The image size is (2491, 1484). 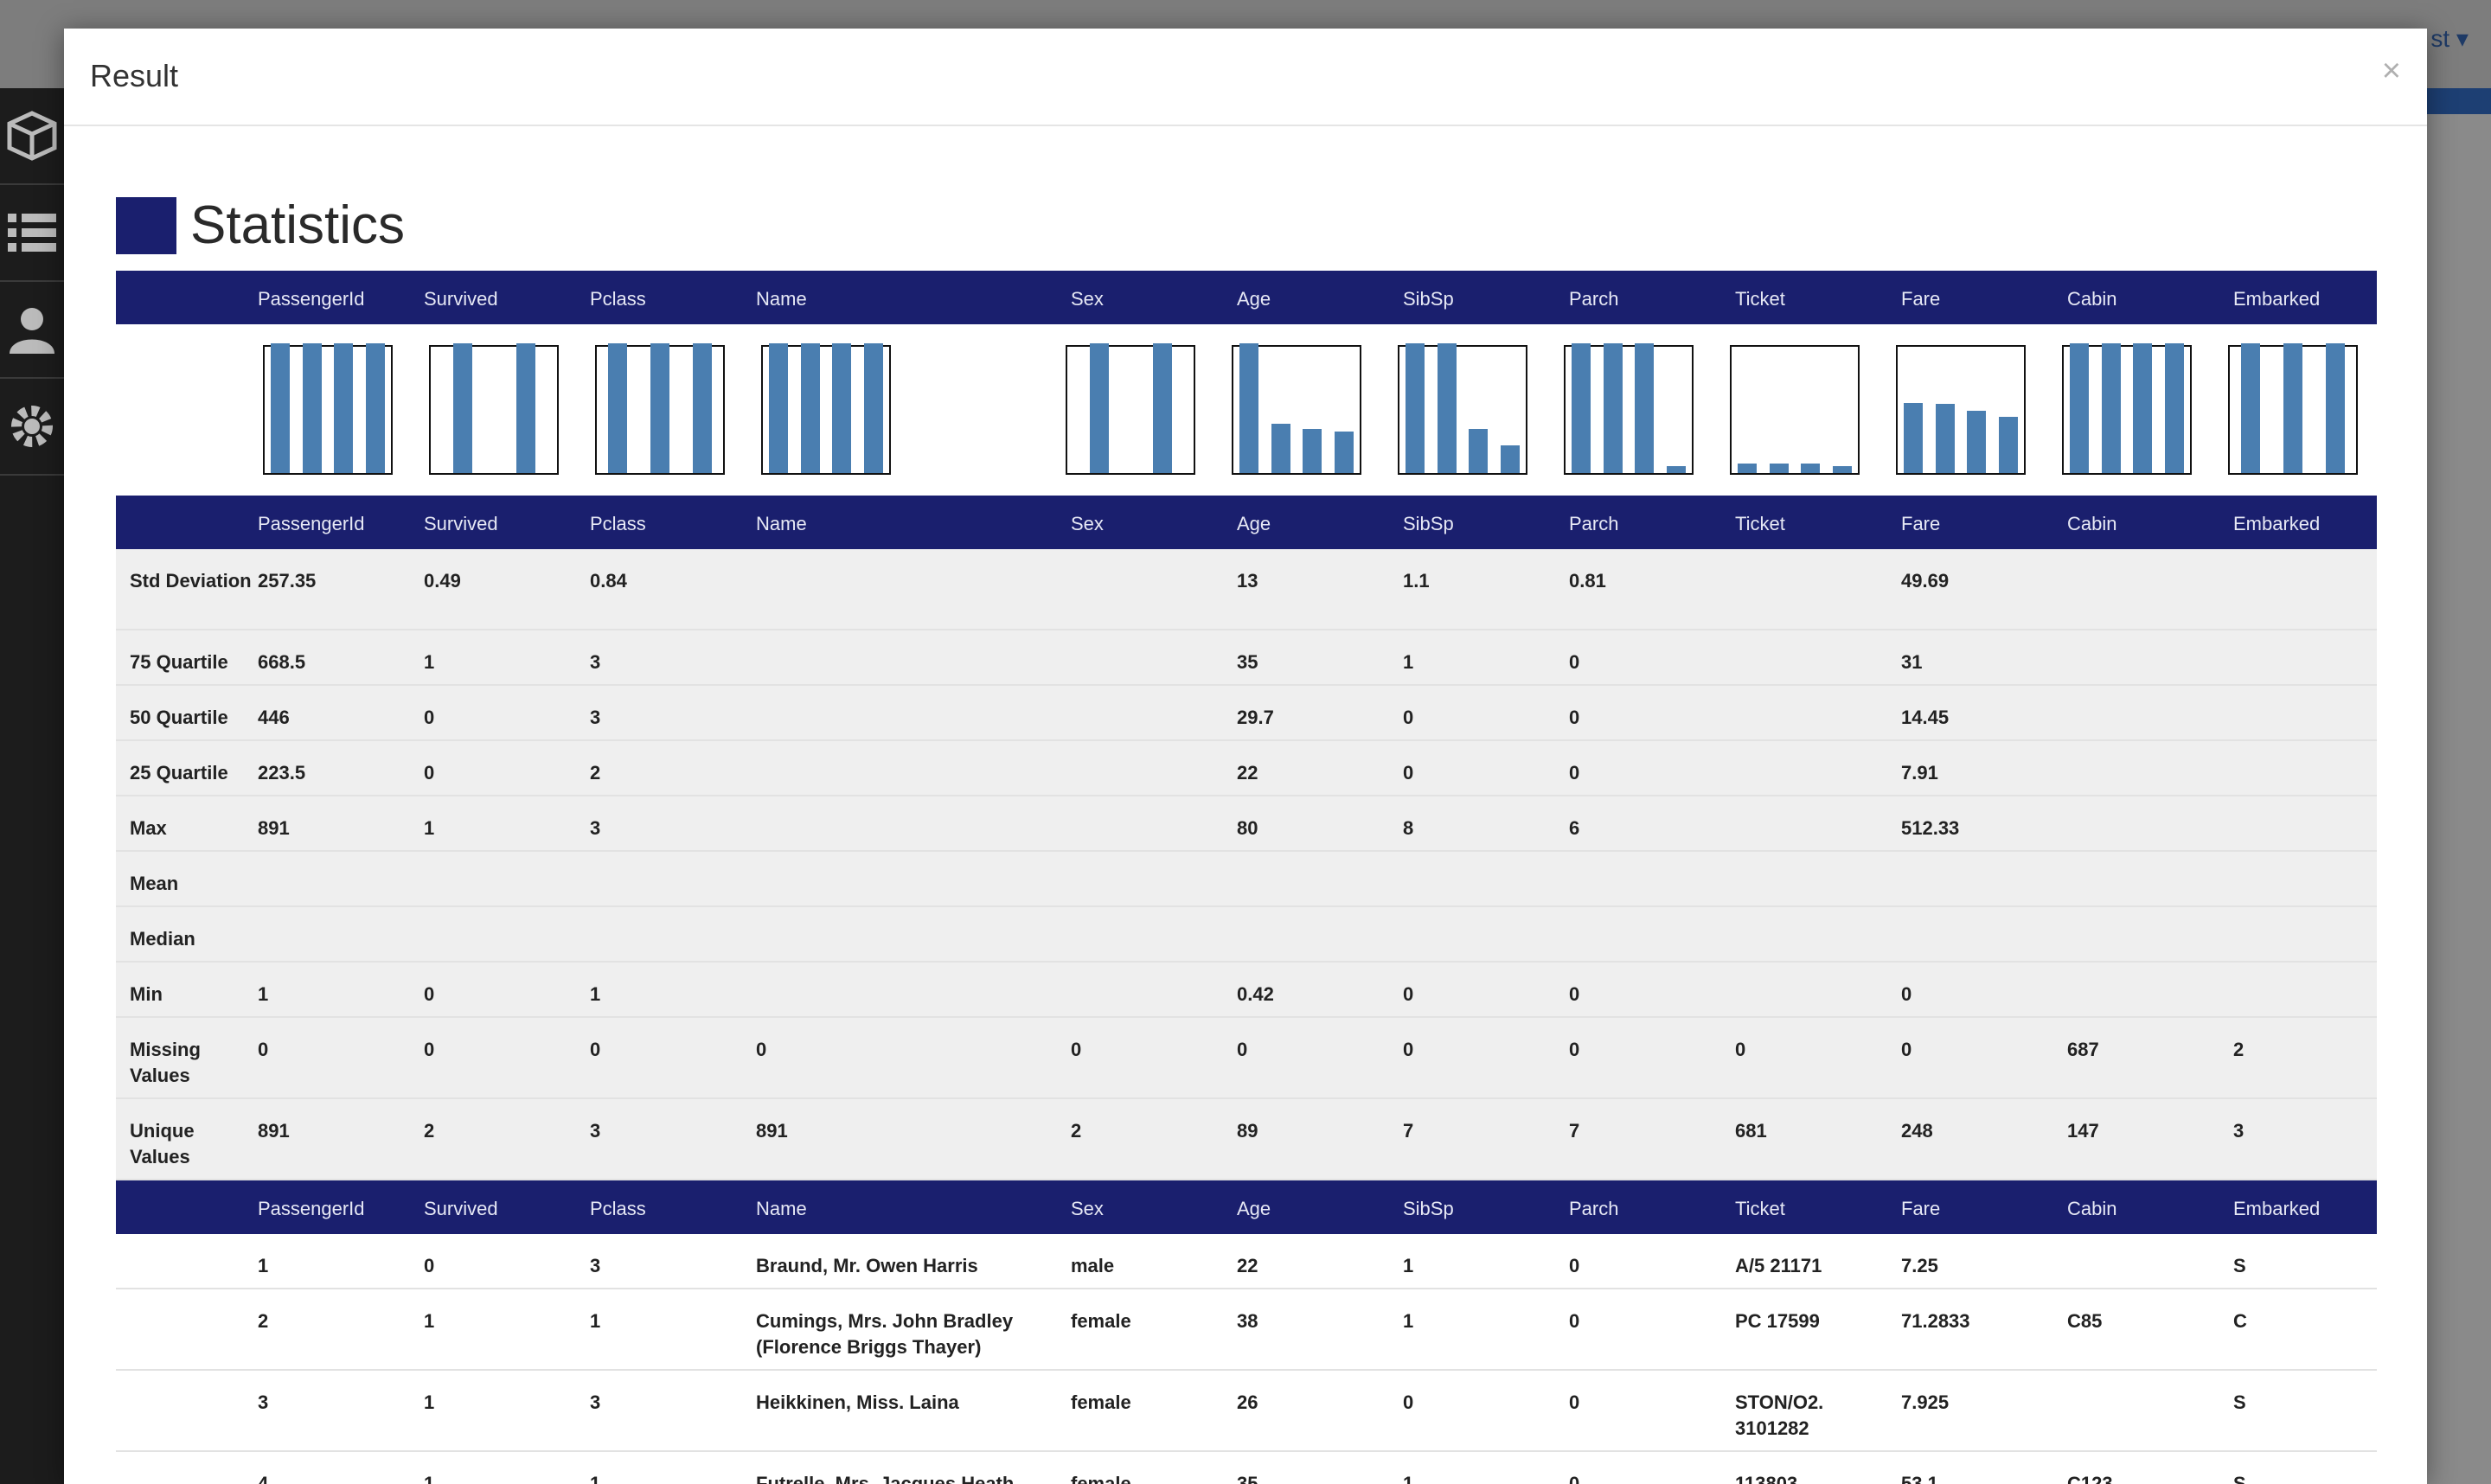 I want to click on list-icon, so click(x=32, y=234).